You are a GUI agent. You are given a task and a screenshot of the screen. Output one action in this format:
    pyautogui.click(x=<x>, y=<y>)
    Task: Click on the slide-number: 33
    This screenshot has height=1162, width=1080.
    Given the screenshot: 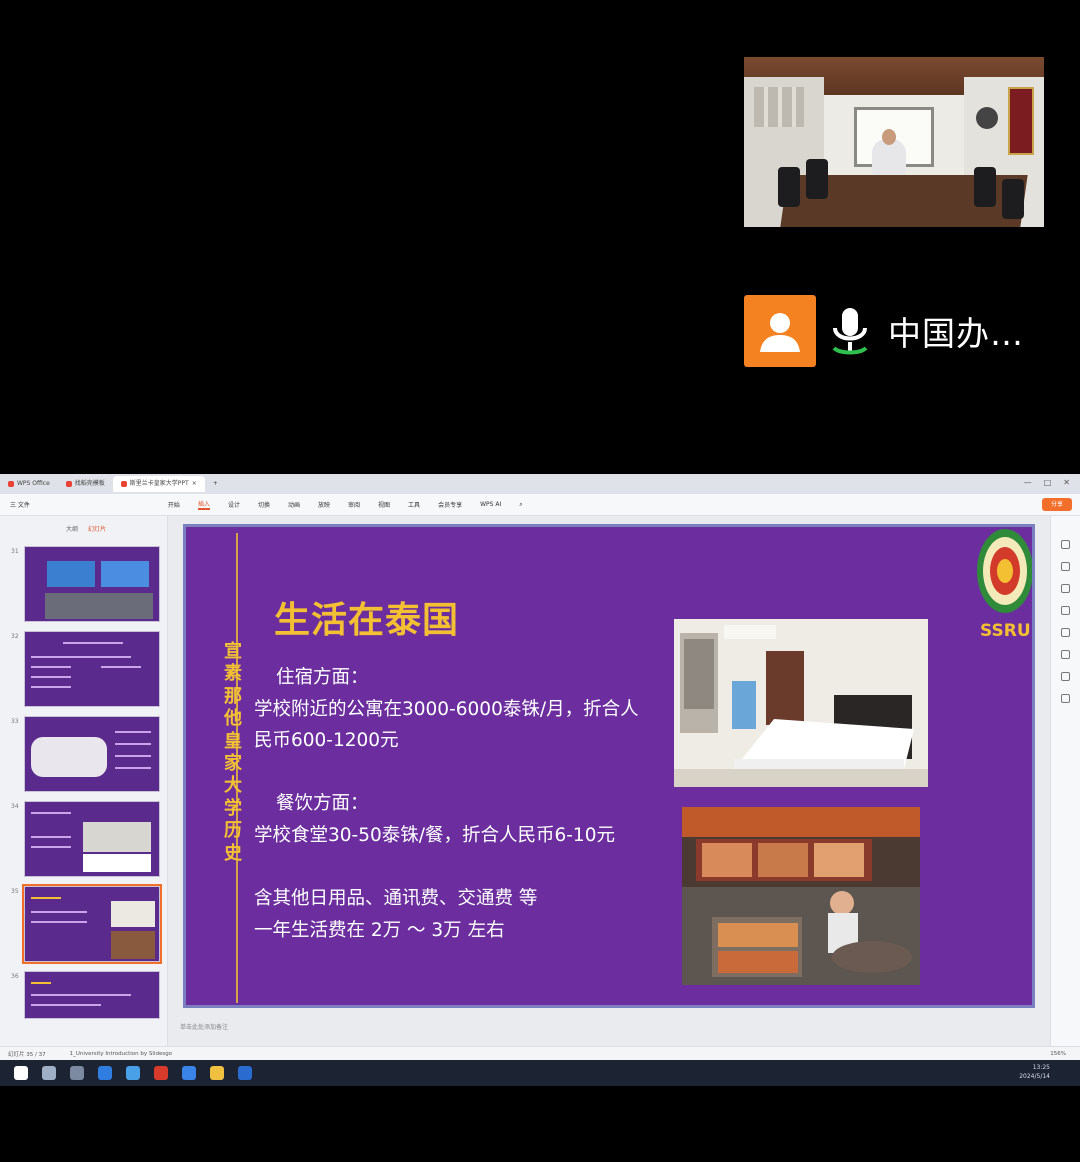 What is the action you would take?
    pyautogui.click(x=15, y=721)
    